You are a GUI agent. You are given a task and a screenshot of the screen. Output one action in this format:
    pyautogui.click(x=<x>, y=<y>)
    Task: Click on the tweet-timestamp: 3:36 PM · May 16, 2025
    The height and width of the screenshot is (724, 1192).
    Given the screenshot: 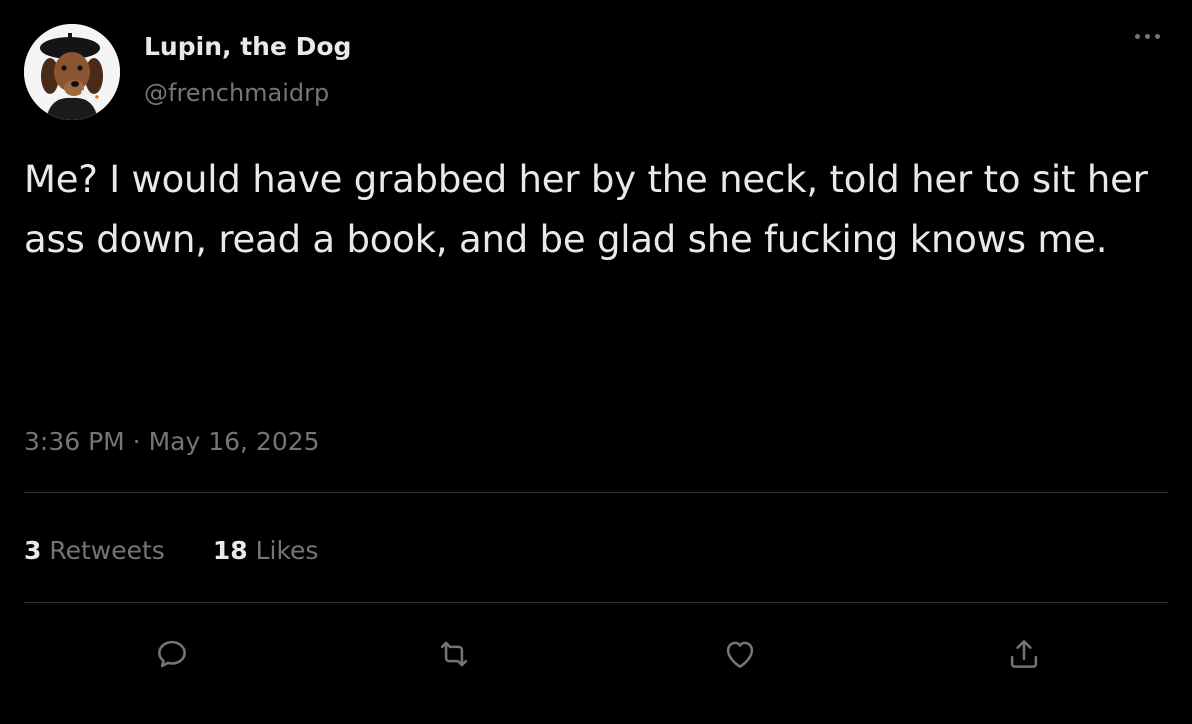 What is the action you would take?
    pyautogui.click(x=172, y=442)
    